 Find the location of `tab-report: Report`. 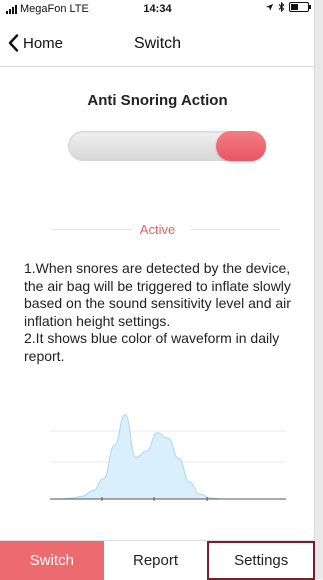

tab-report: Report is located at coordinates (155, 560).